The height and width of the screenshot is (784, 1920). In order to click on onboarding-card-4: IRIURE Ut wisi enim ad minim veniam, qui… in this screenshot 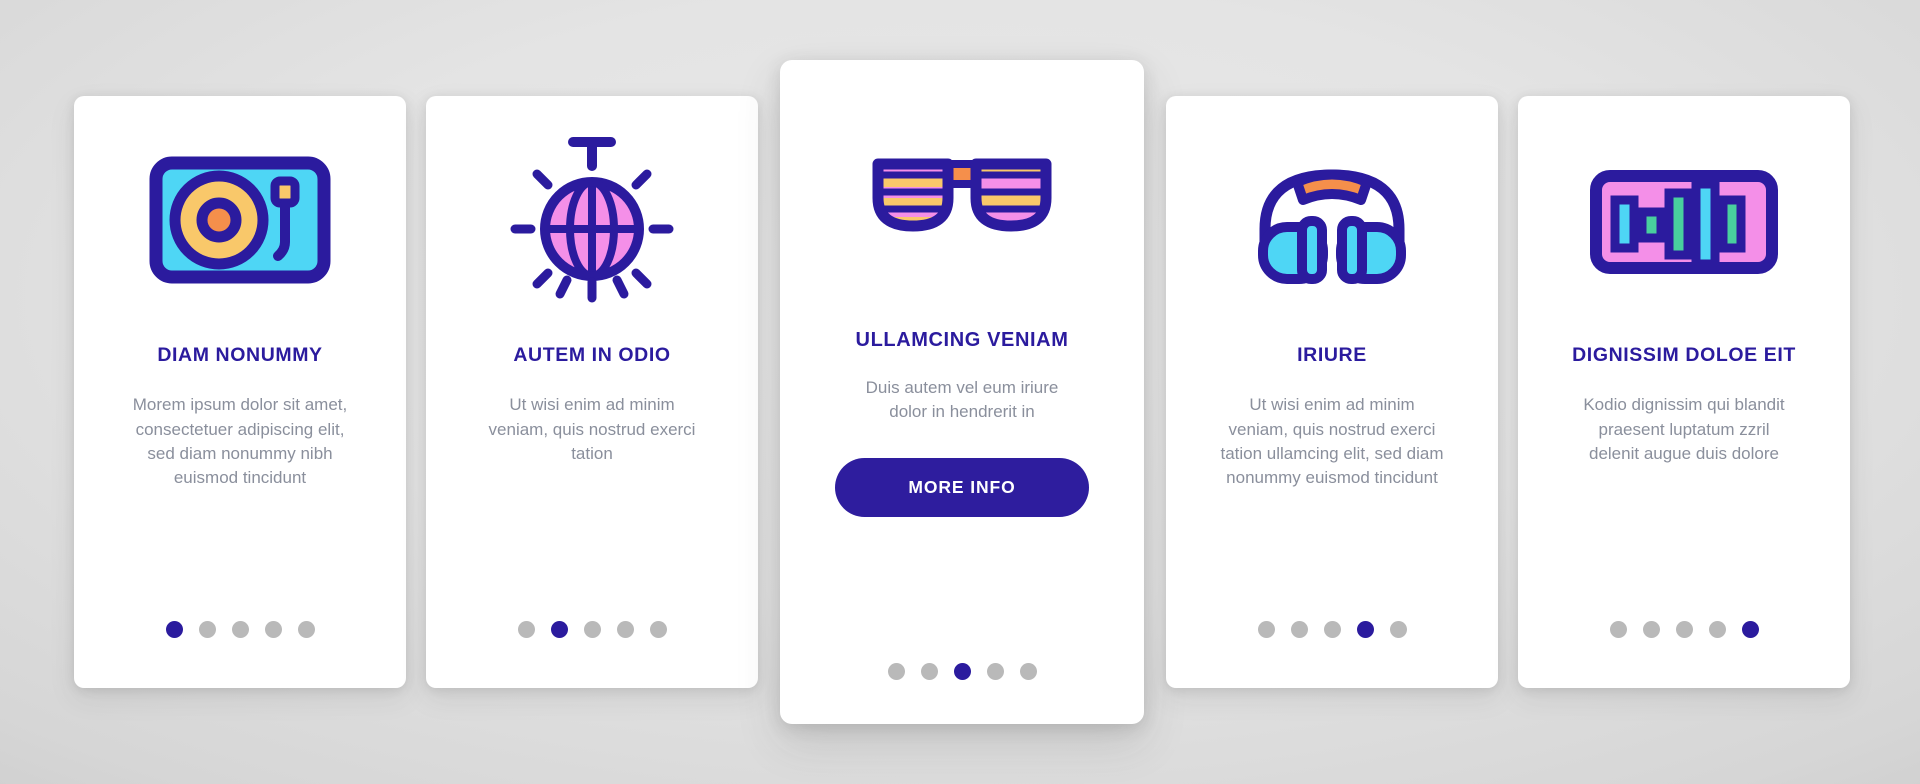, I will do `click(1332, 392)`.